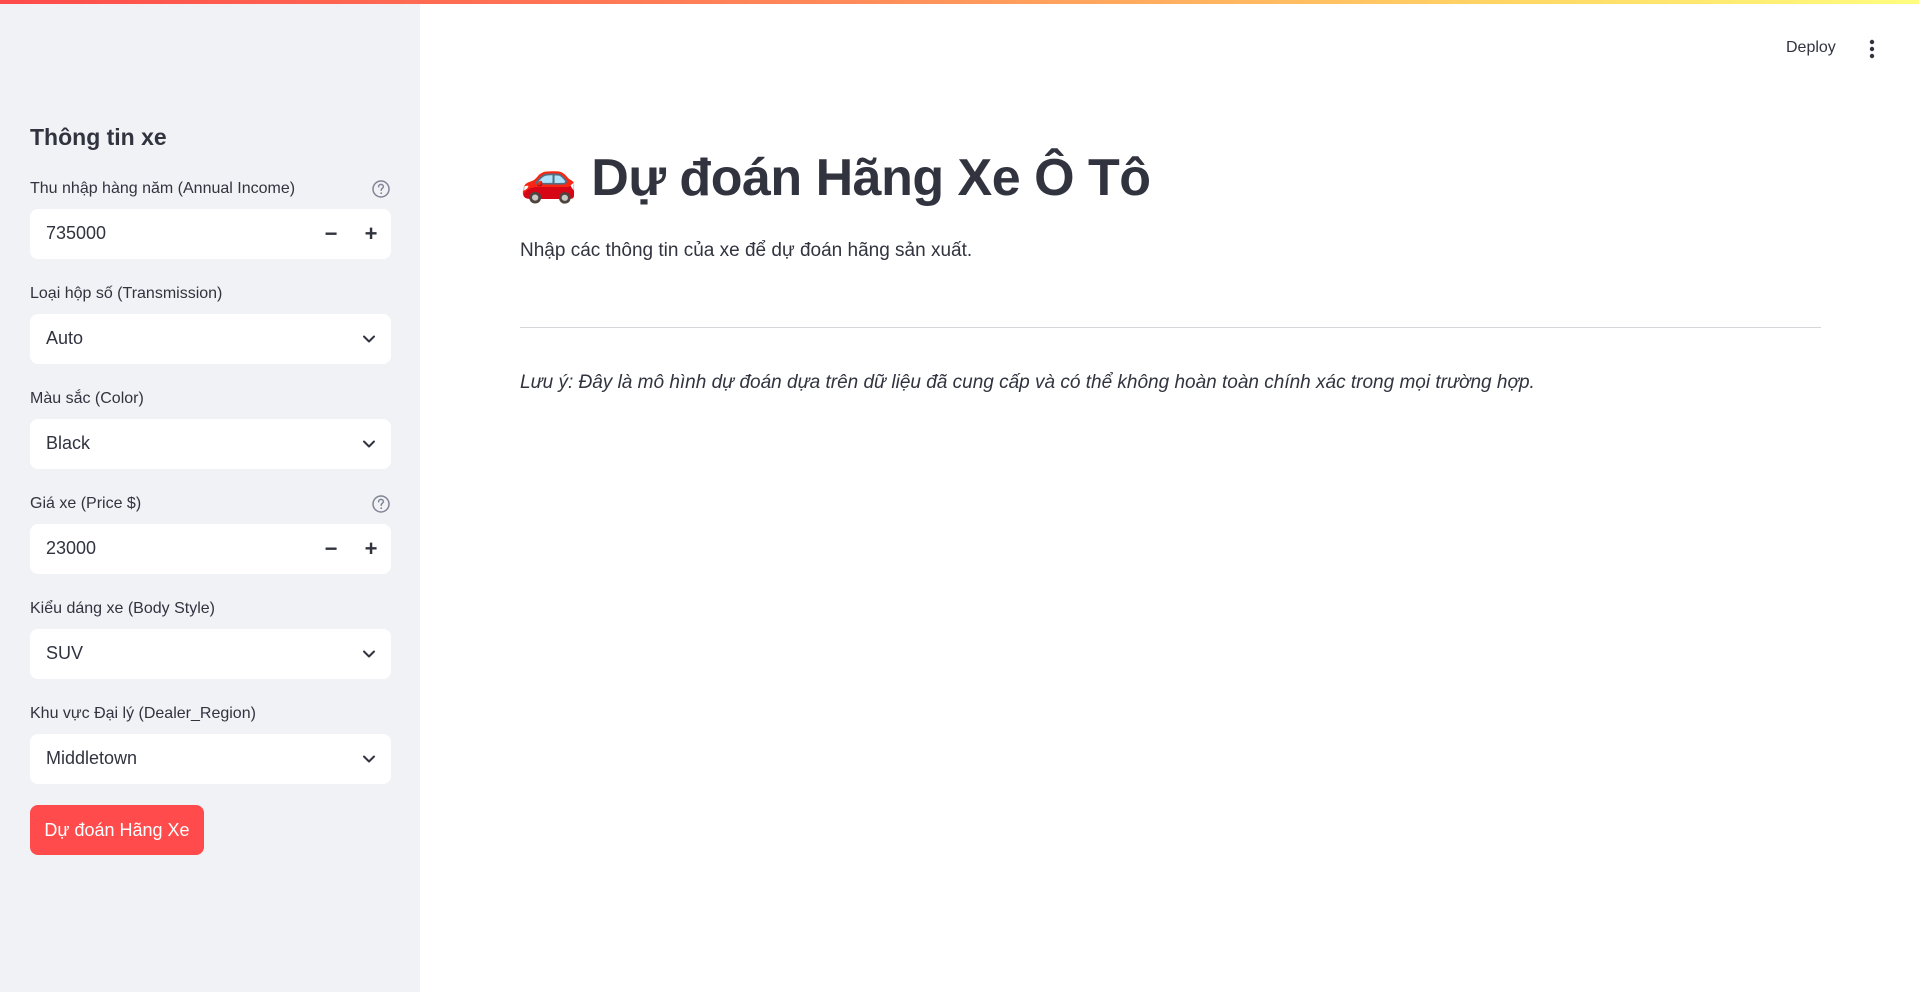 This screenshot has height=992, width=1919. Describe the element at coordinates (1170, 327) in the screenshot. I see `divider` at that location.